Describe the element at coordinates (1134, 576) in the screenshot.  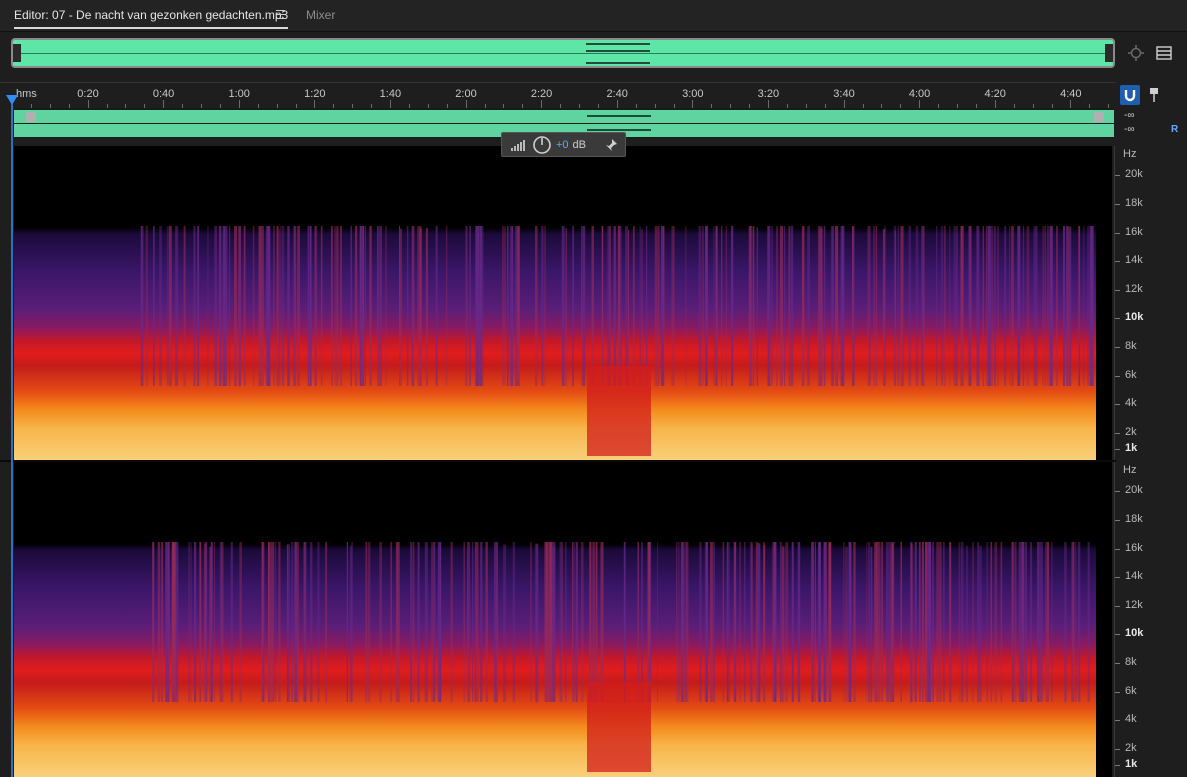
I see `frequency-label: 14k` at that location.